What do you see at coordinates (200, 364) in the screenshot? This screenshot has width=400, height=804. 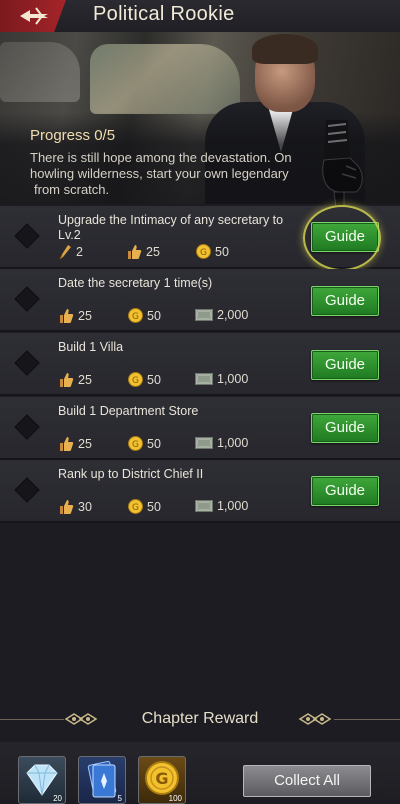 I see `task-row-3: Build 1 Villa 25 G 50 1,000 Guide` at bounding box center [200, 364].